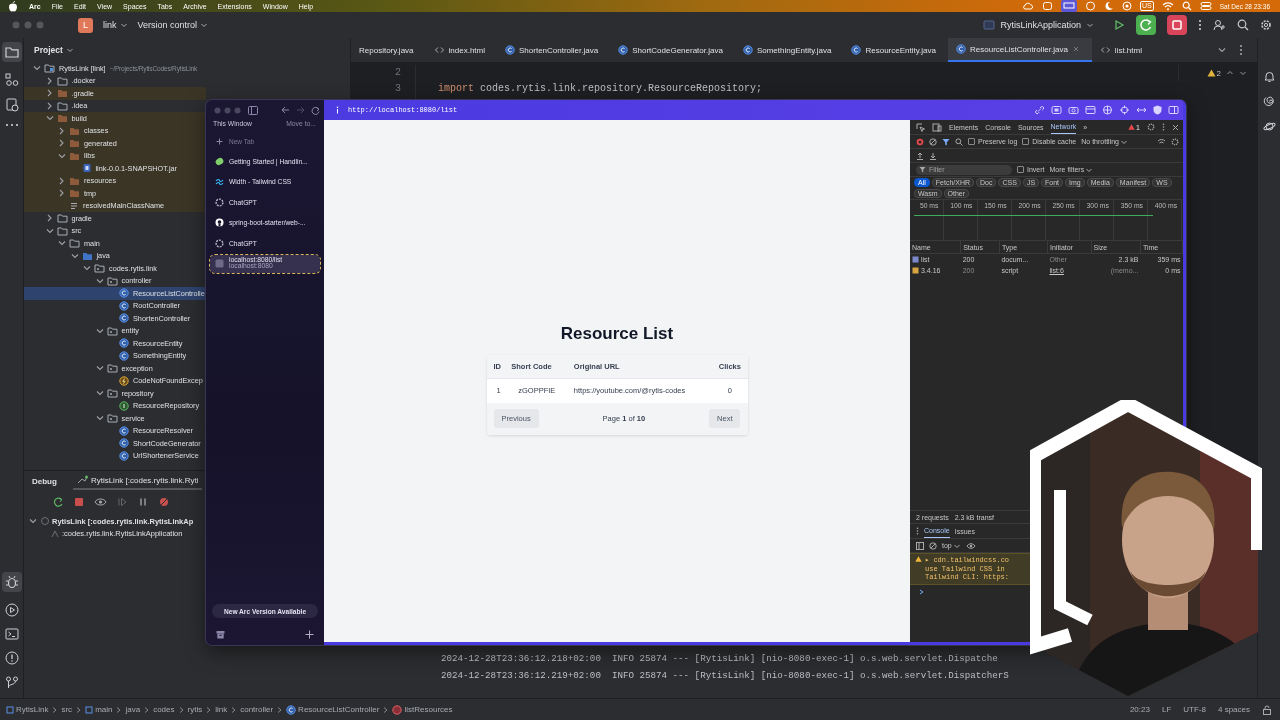 The height and width of the screenshot is (720, 1280). Describe the element at coordinates (58, 502) in the screenshot. I see `rerun-icon` at that location.